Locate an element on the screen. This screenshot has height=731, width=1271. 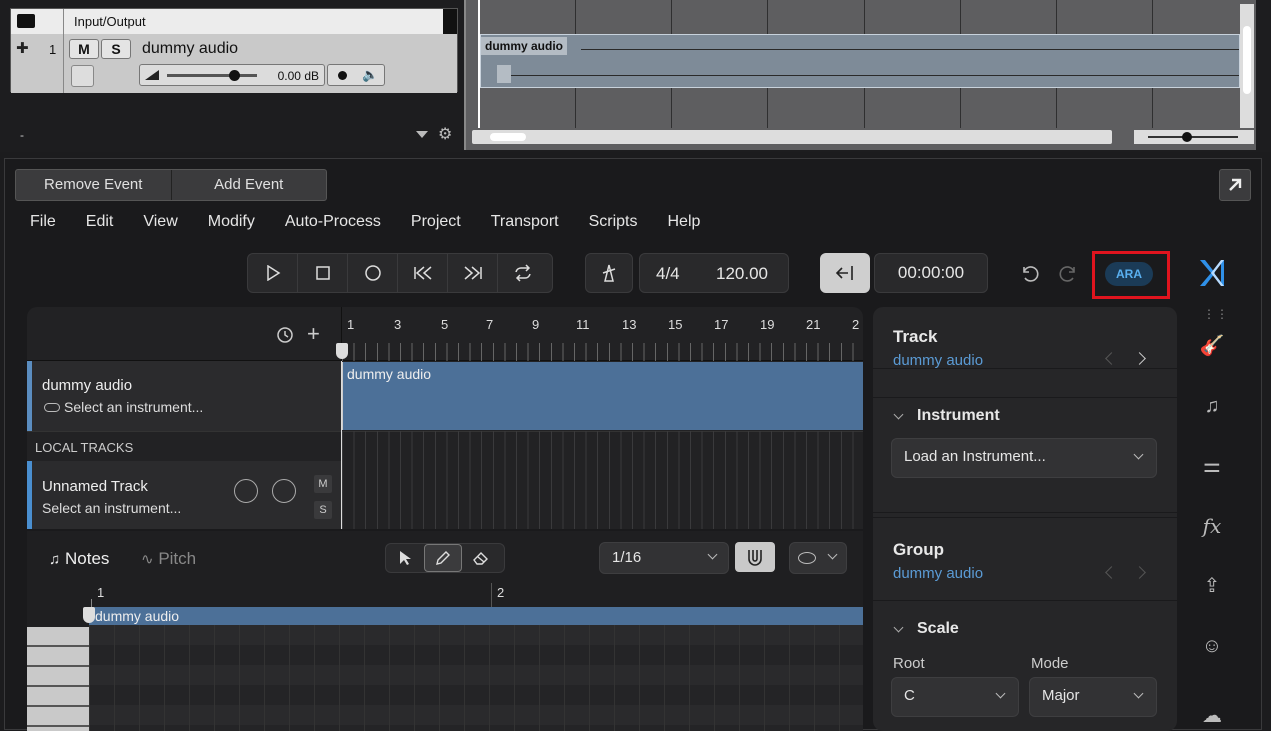
piano-keys is located at coordinates (58, 679).